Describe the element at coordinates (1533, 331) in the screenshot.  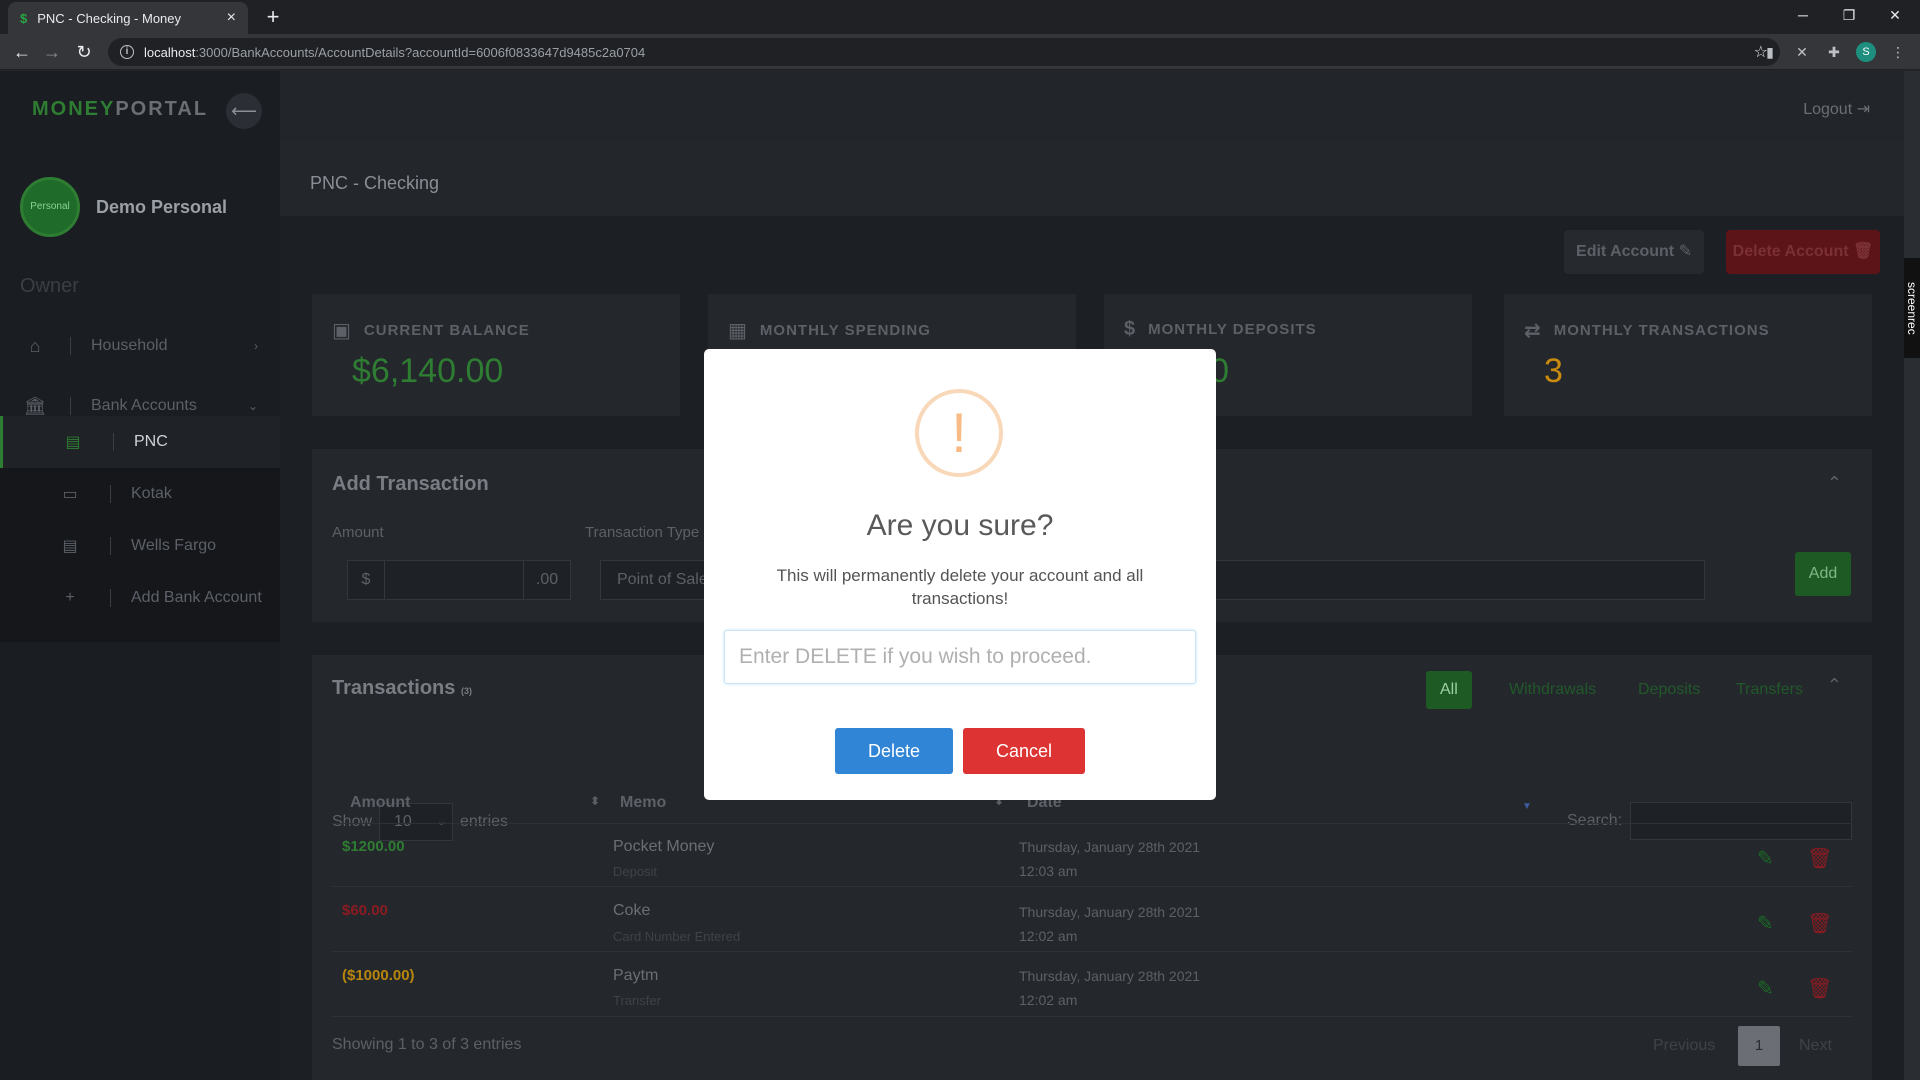
I see `exchange-arrows-icon: ⇄` at that location.